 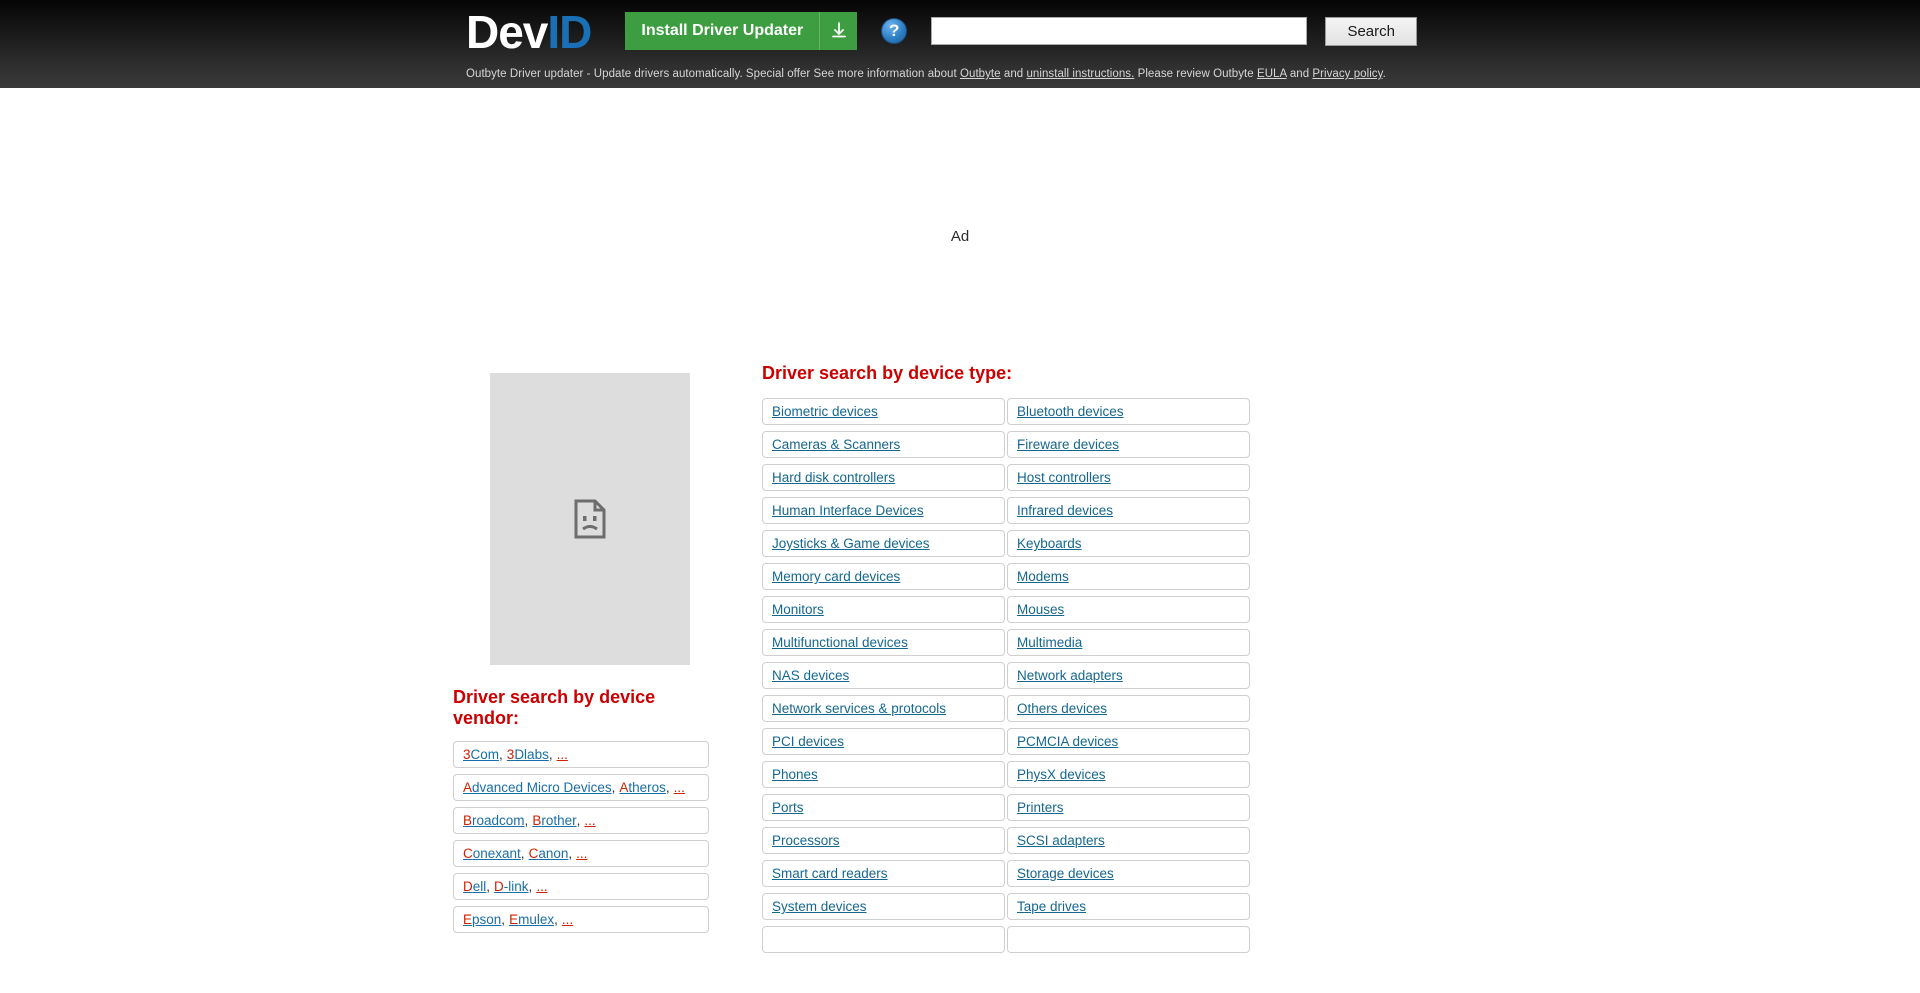 What do you see at coordinates (1070, 411) in the screenshot?
I see `device-type-link: Bluetooth devices` at bounding box center [1070, 411].